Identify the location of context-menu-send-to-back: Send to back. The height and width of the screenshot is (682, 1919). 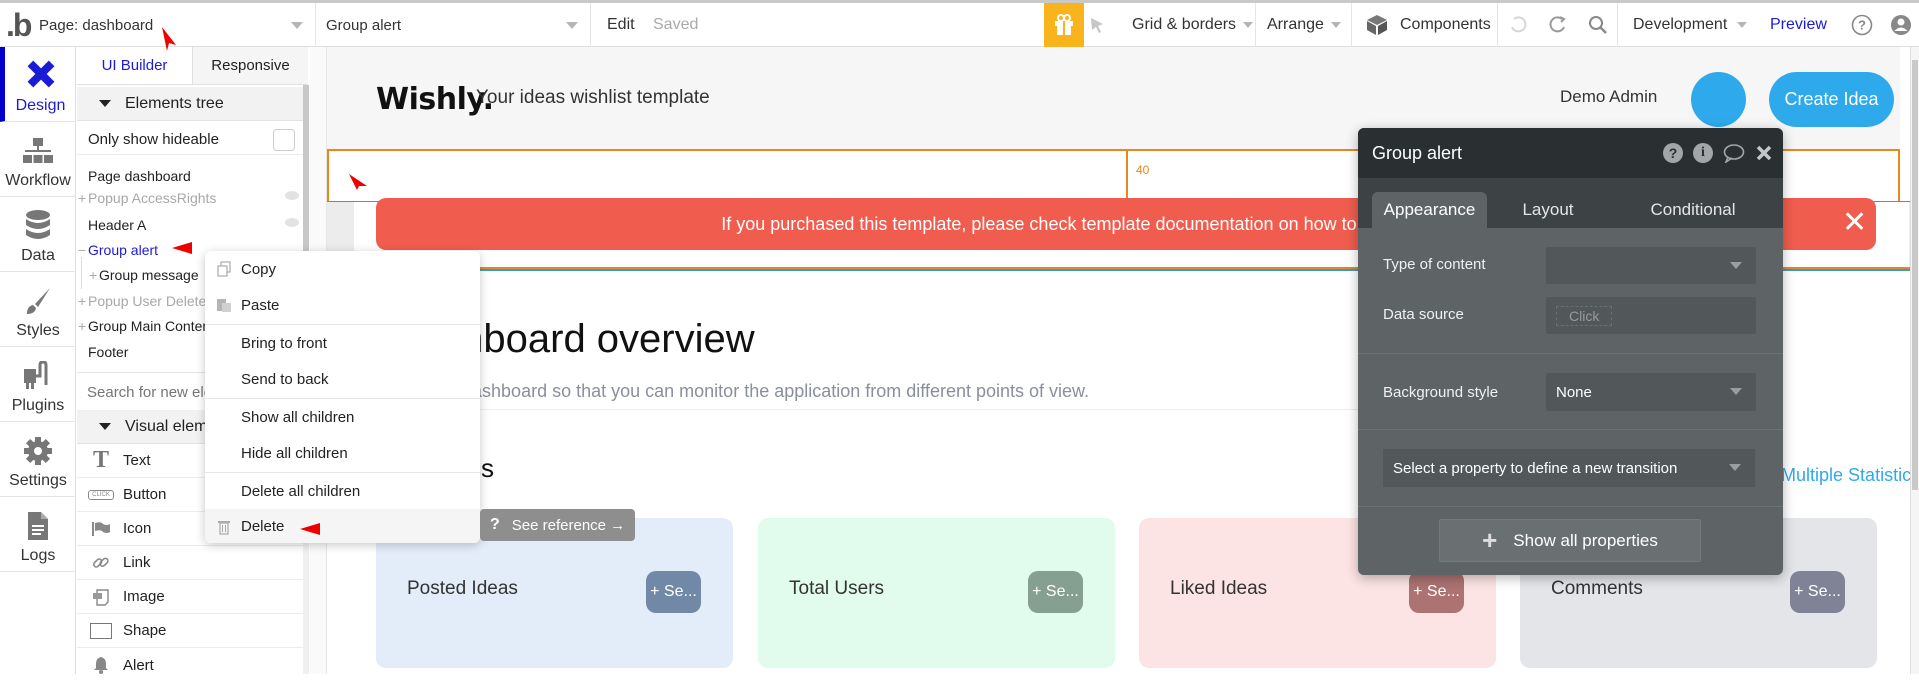
(342, 379).